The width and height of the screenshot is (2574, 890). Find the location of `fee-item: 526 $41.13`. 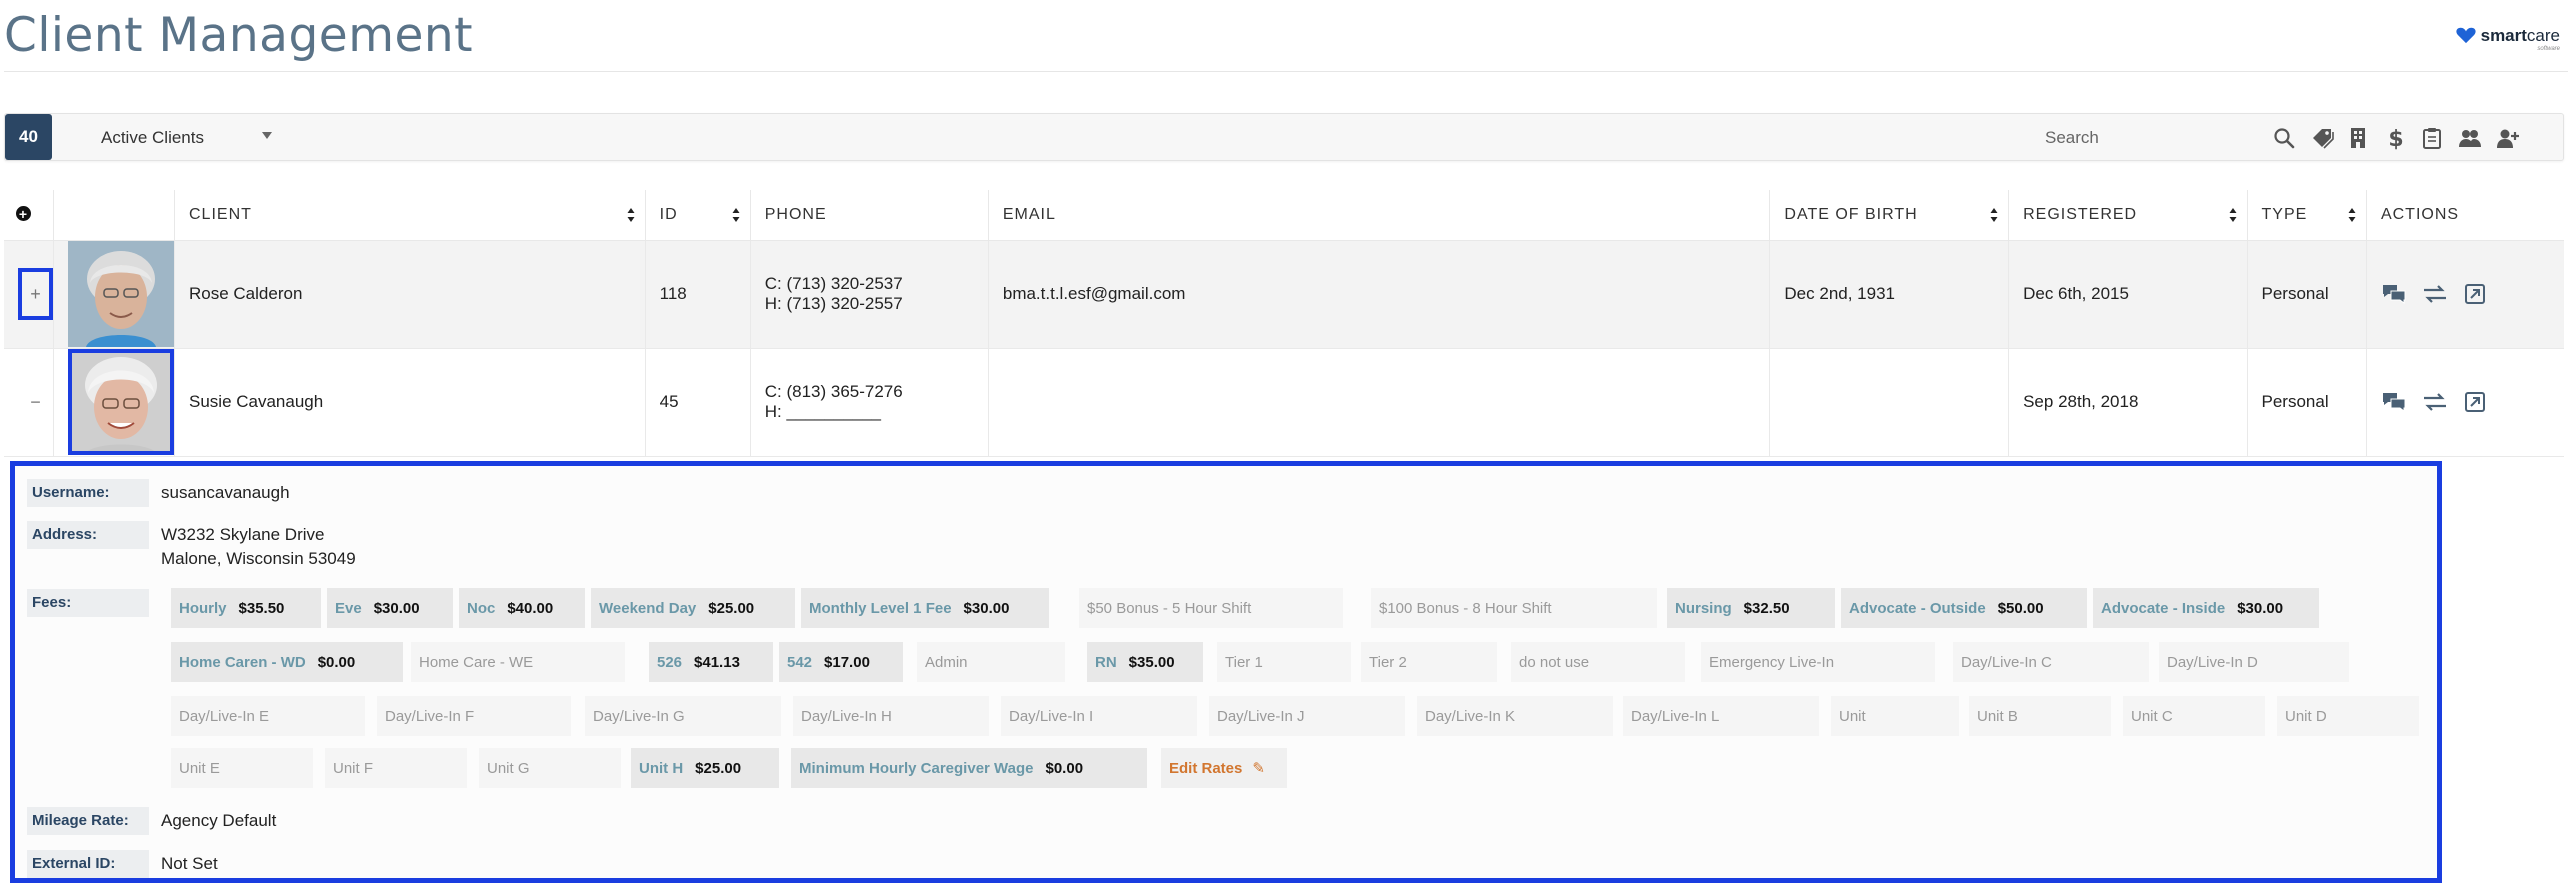

fee-item: 526 $41.13 is located at coordinates (711, 662).